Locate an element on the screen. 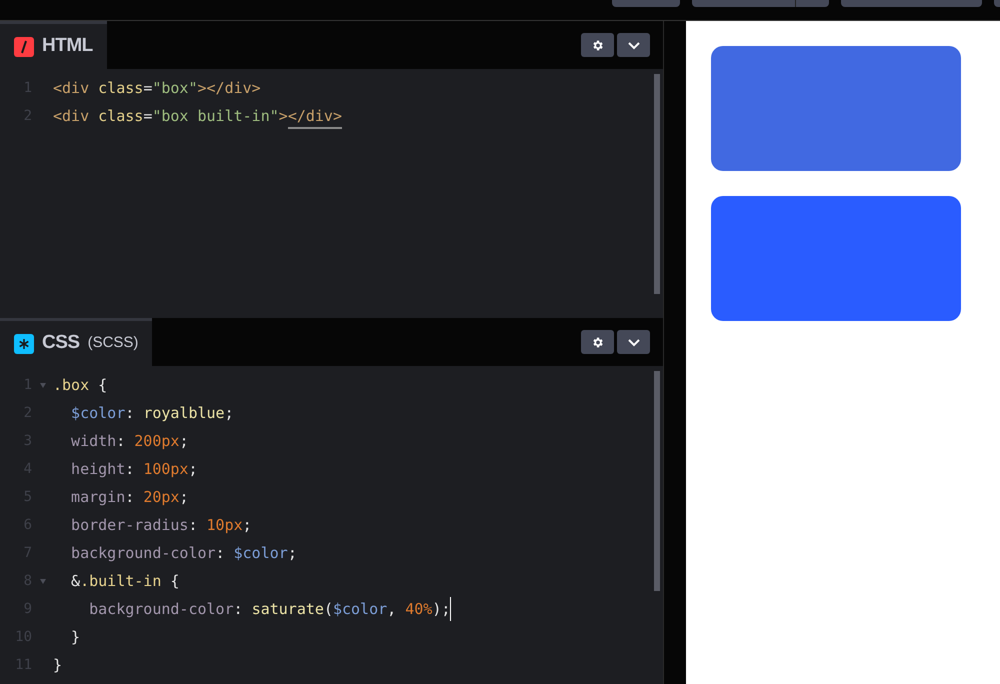 The height and width of the screenshot is (684, 1000). code-line: $color: royalblue; is located at coordinates (152, 413).